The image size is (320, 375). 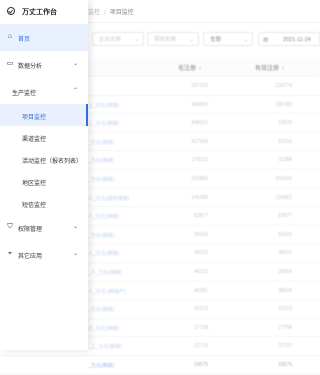 What do you see at coordinates (10, 63) in the screenshot?
I see `chart-icon: ▭` at bounding box center [10, 63].